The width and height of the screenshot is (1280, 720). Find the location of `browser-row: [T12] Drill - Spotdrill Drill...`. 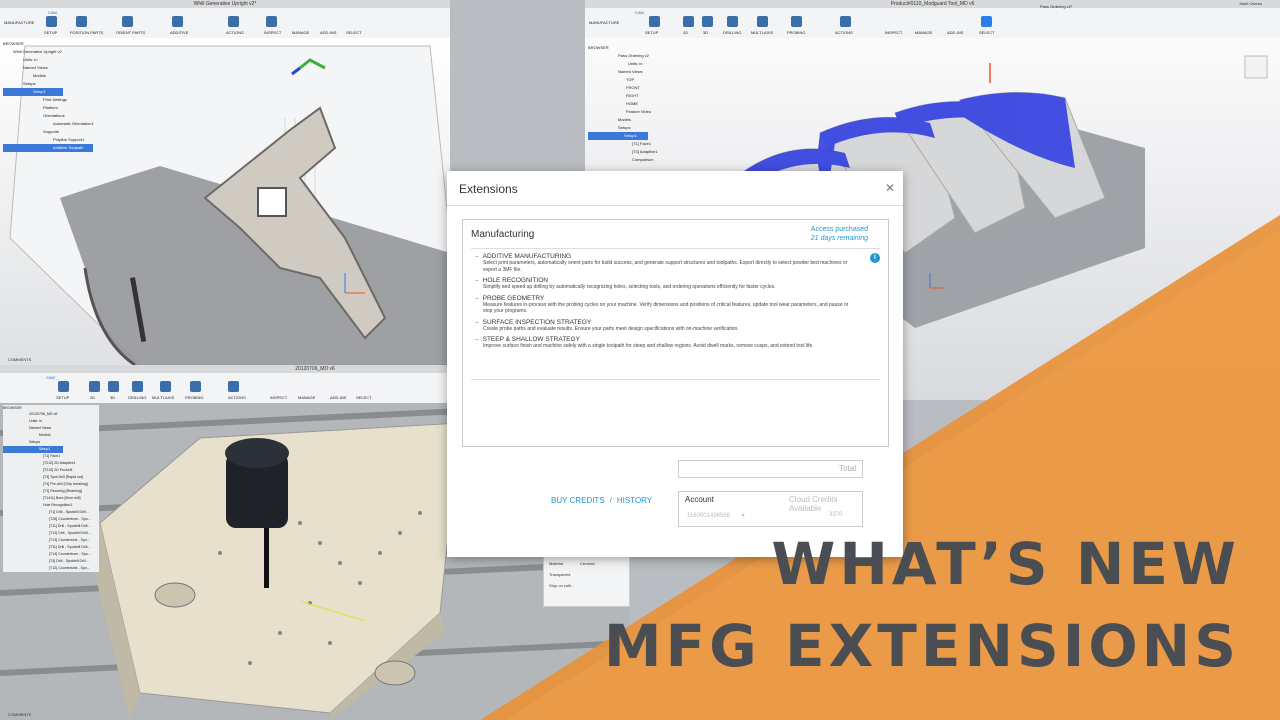

browser-row: [T12] Drill - Spotdrill Drill... is located at coordinates (51, 533).